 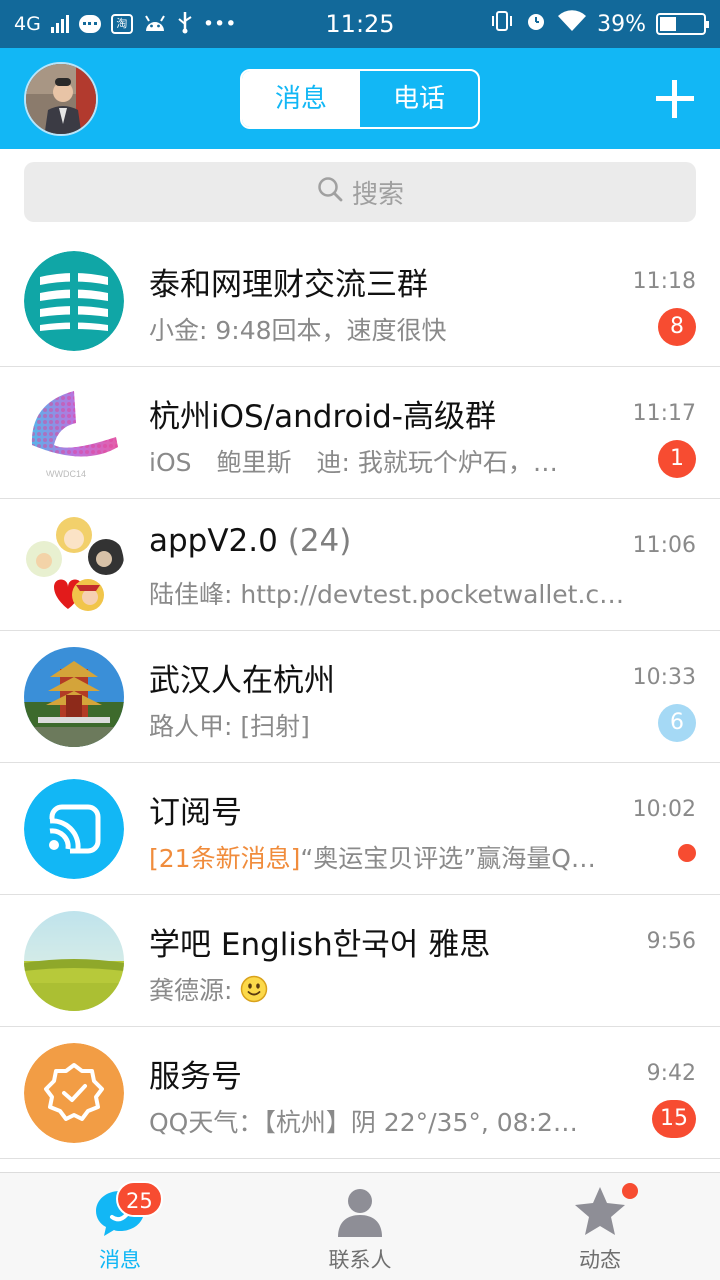 What do you see at coordinates (664, 281) in the screenshot?
I see `conversation-time: 11:18` at bounding box center [664, 281].